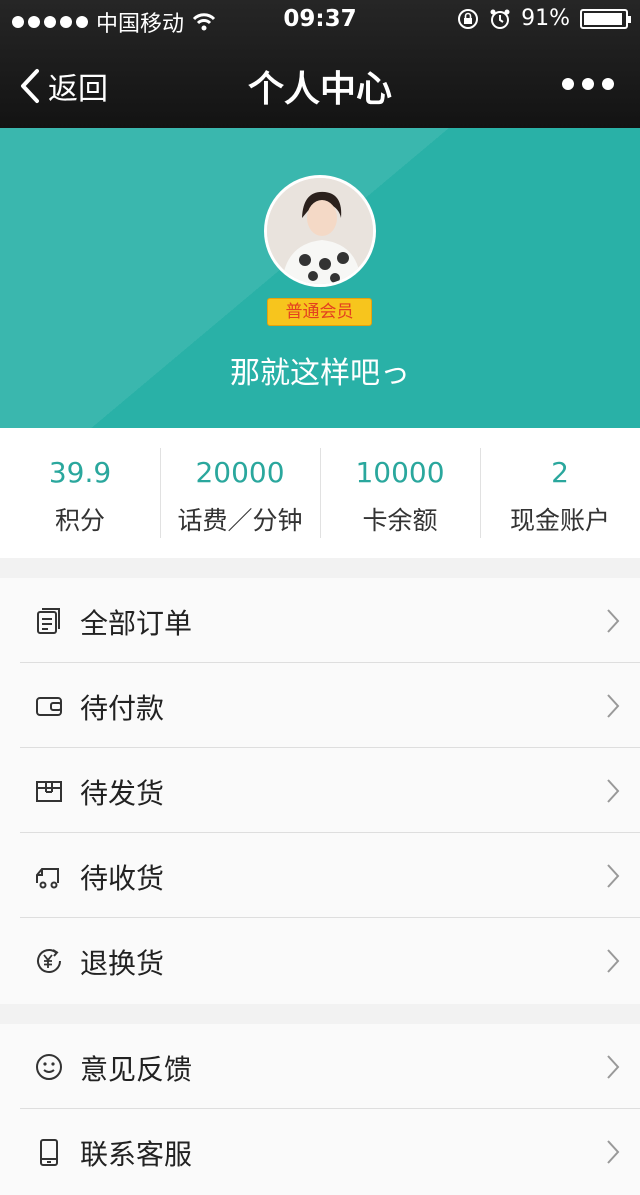  Describe the element at coordinates (136, 1154) in the screenshot. I see `menu-item-label: 联系客服` at that location.